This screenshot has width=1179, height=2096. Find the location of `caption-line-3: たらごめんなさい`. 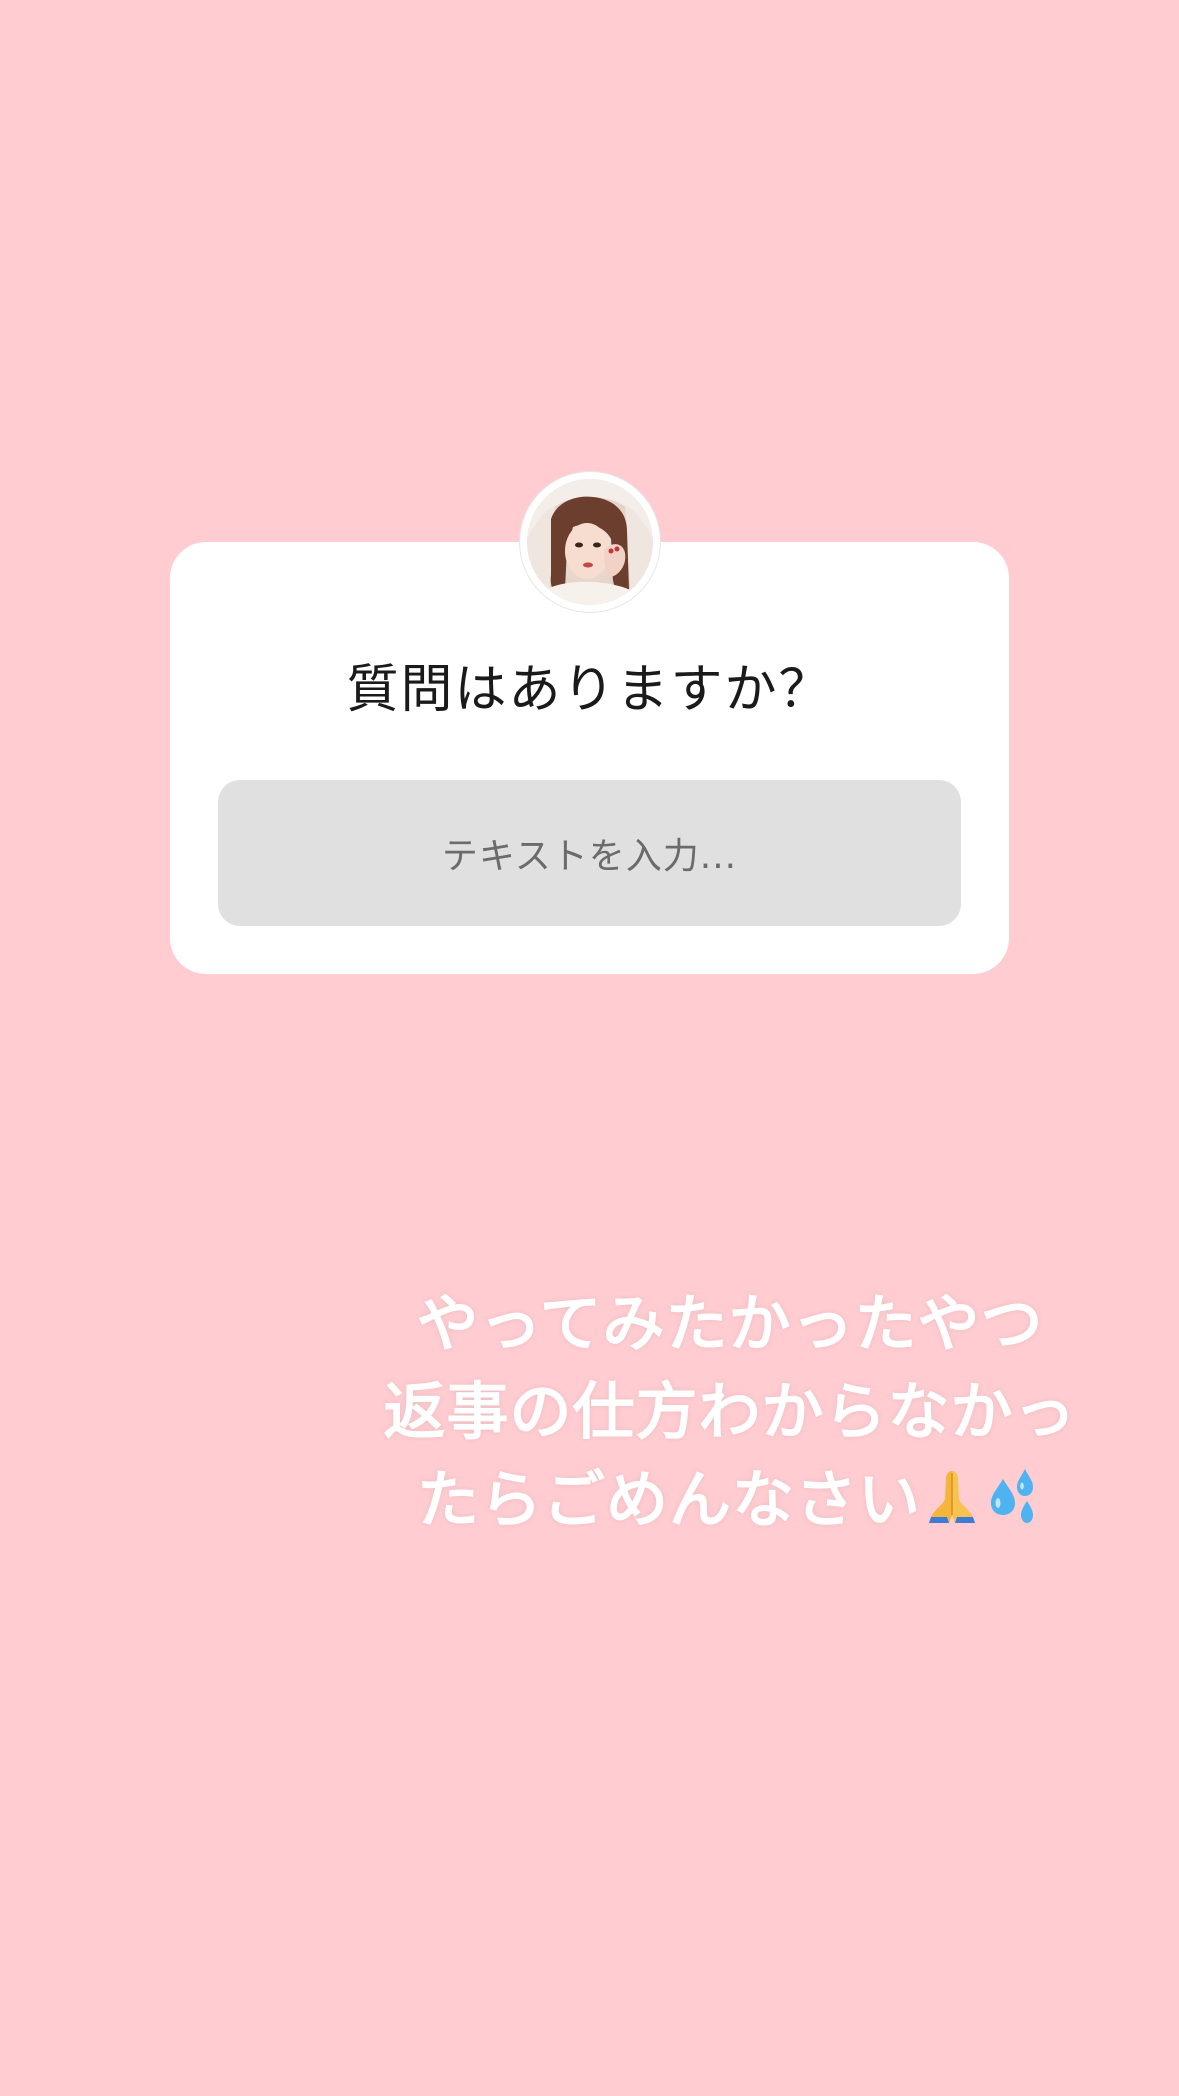

caption-line-3: たらごめんなさい is located at coordinates (730, 1503).